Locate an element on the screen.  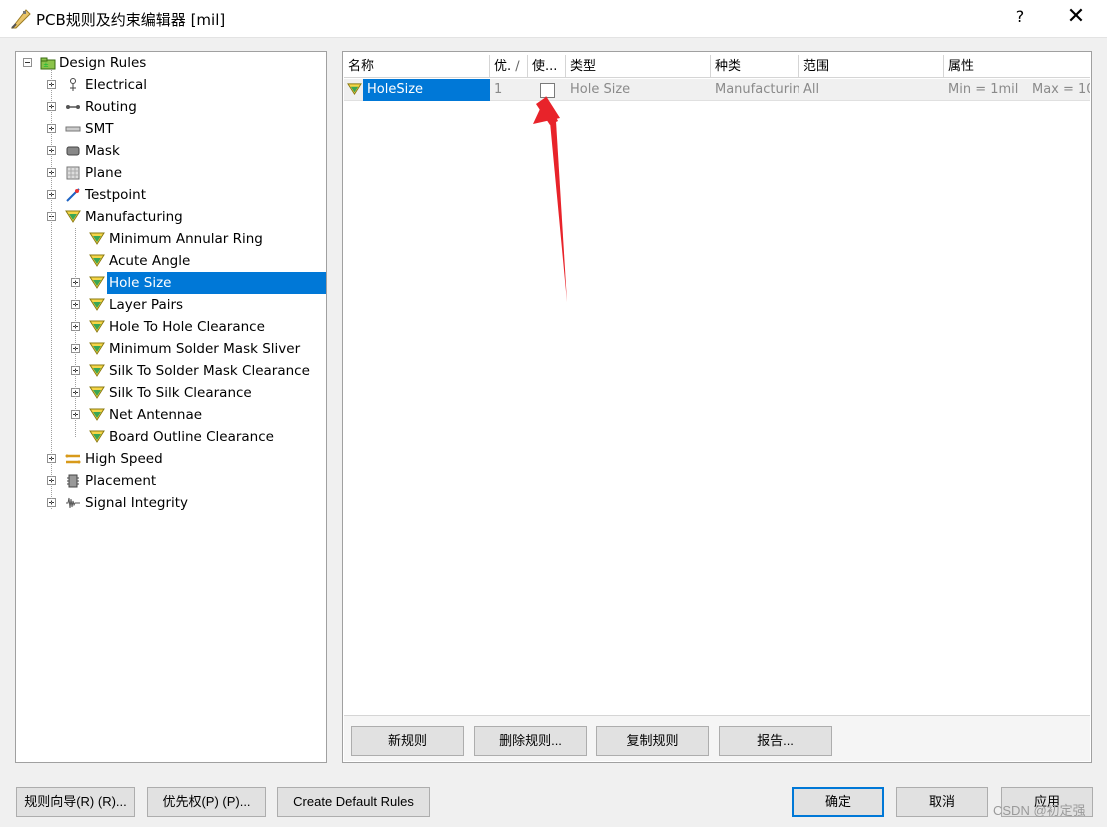
title-bar: PCB规则及约束编辑器 [mil] ? ✕ is located at coordinates (553, 19).